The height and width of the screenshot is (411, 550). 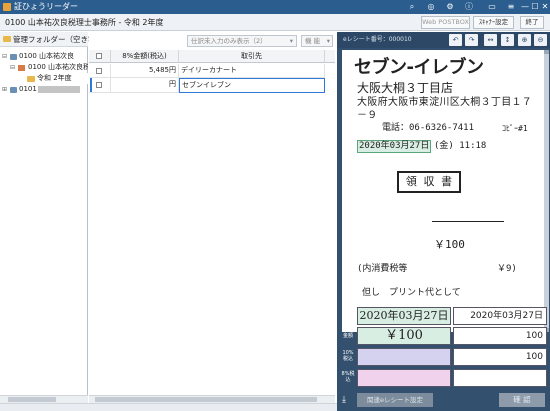 What do you see at coordinates (54, 78) in the screenshot?
I see `tree-item-label: 令和 2年度` at bounding box center [54, 78].